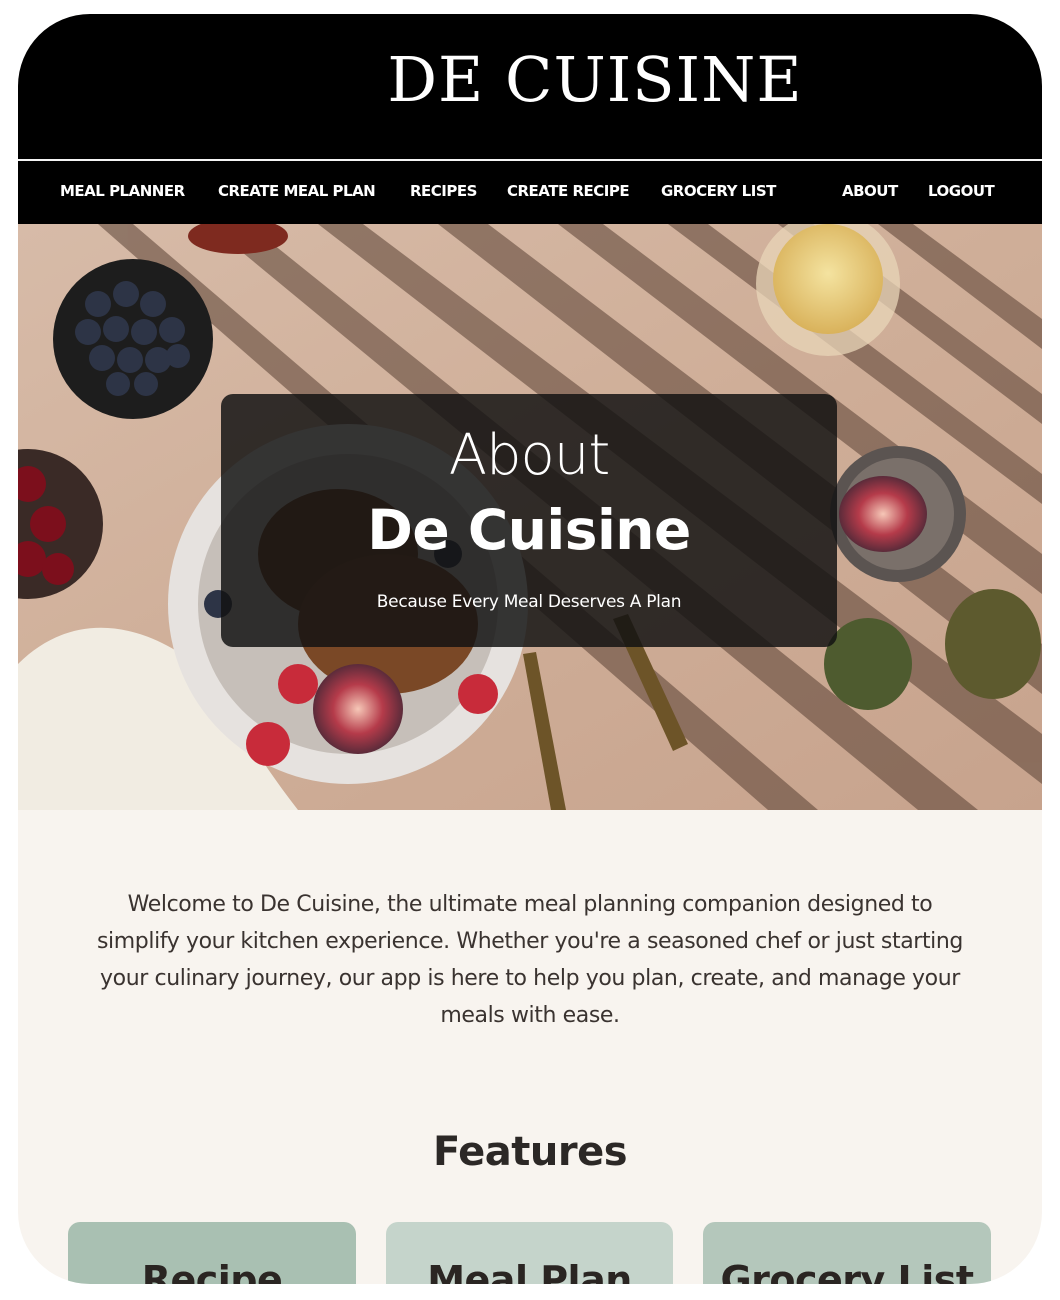  I want to click on brand-header: DE CUISINE, so click(530, 86).